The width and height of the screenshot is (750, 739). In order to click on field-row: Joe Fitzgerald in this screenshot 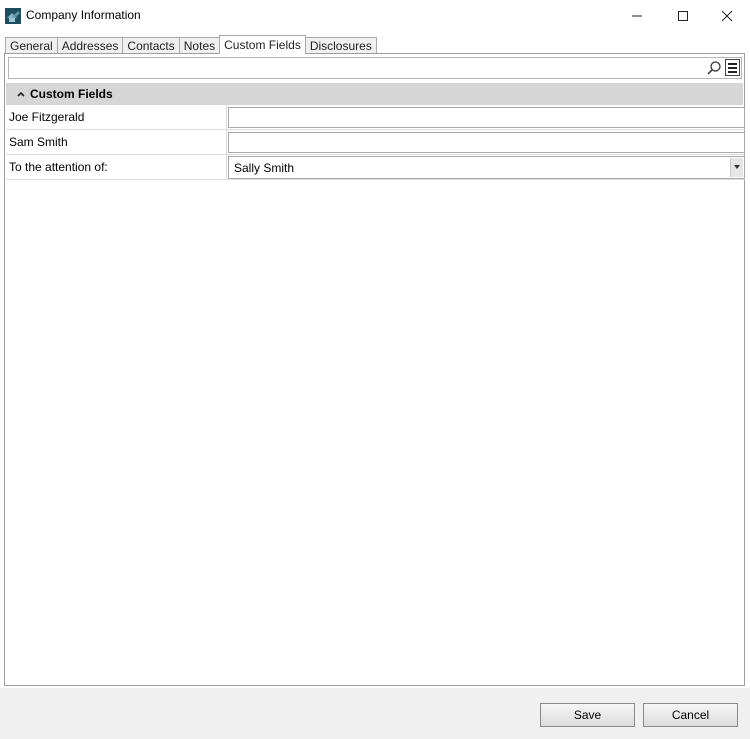, I will do `click(375, 117)`.